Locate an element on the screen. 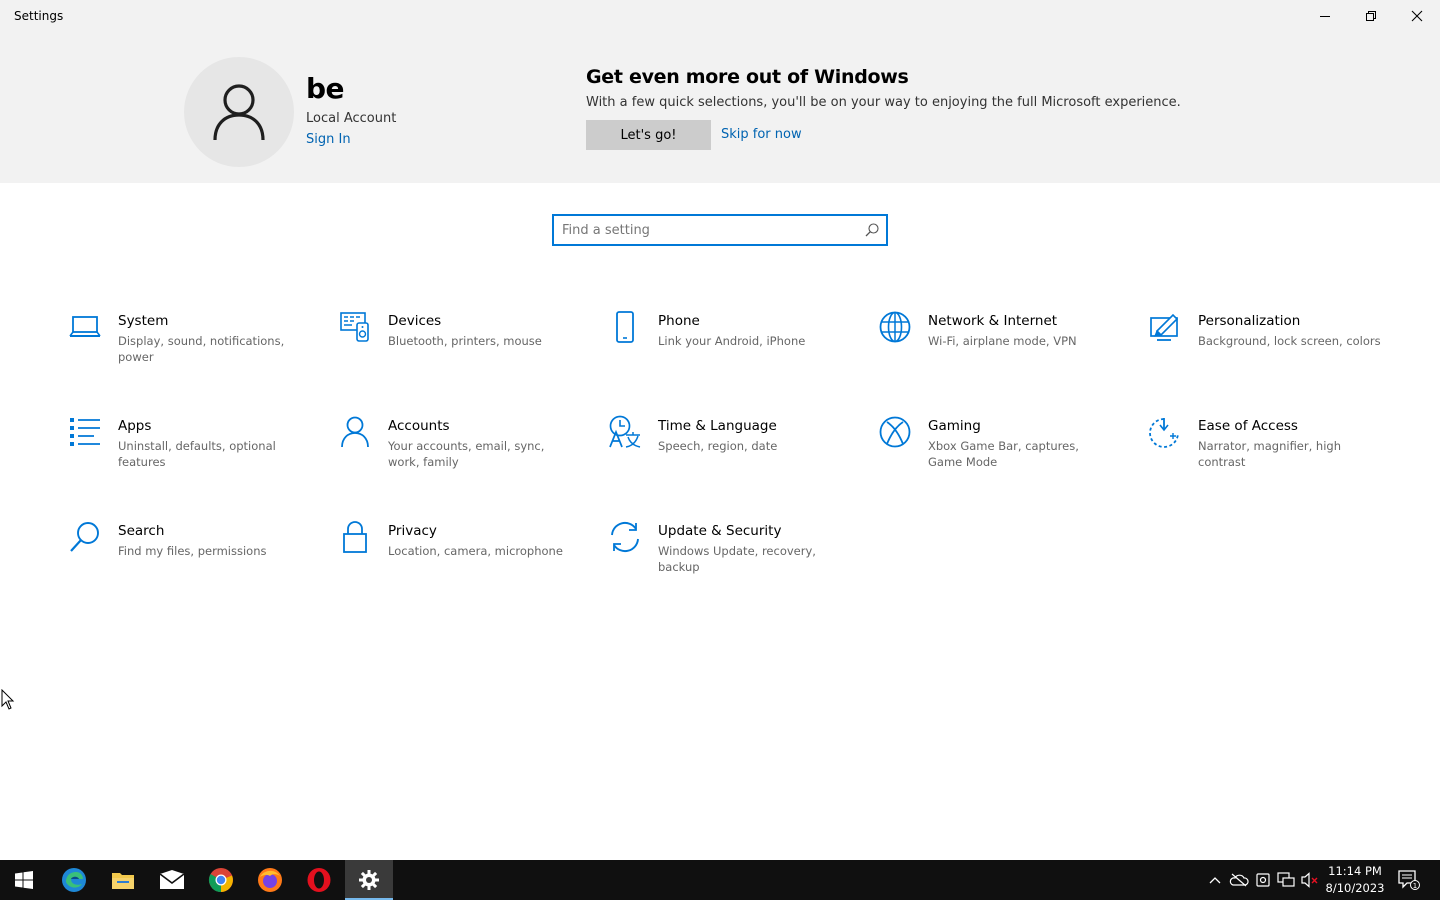 This screenshot has width=1440, height=900. tile-description: Narrator, magnifier, high contrast is located at coordinates (1269, 454).